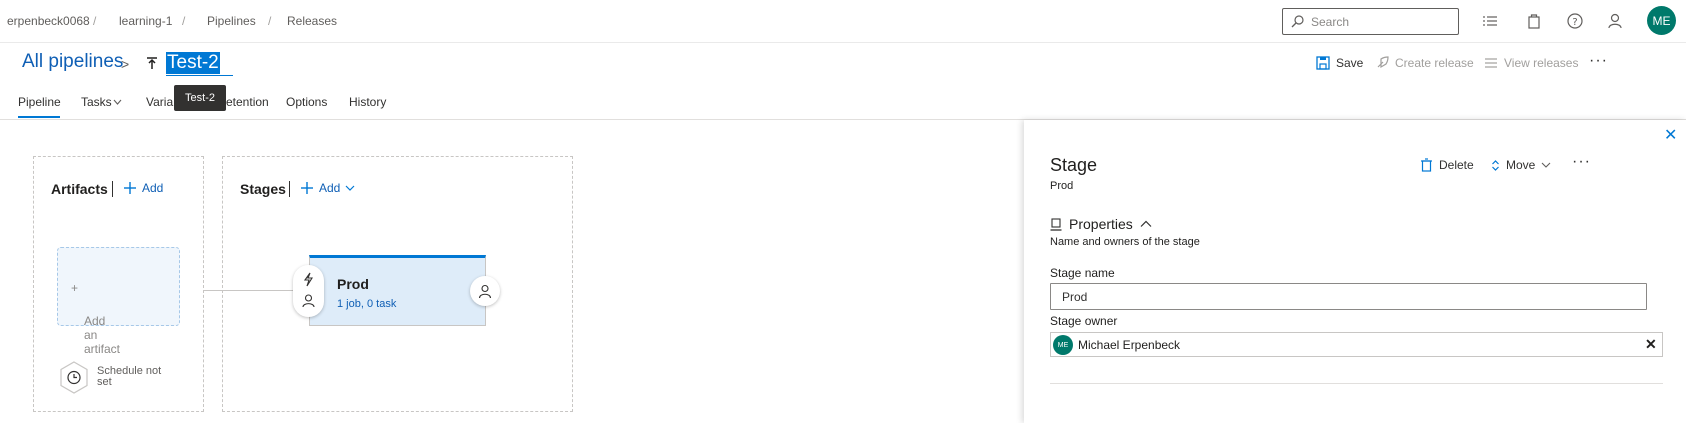  I want to click on save-icon, so click(1323, 63).